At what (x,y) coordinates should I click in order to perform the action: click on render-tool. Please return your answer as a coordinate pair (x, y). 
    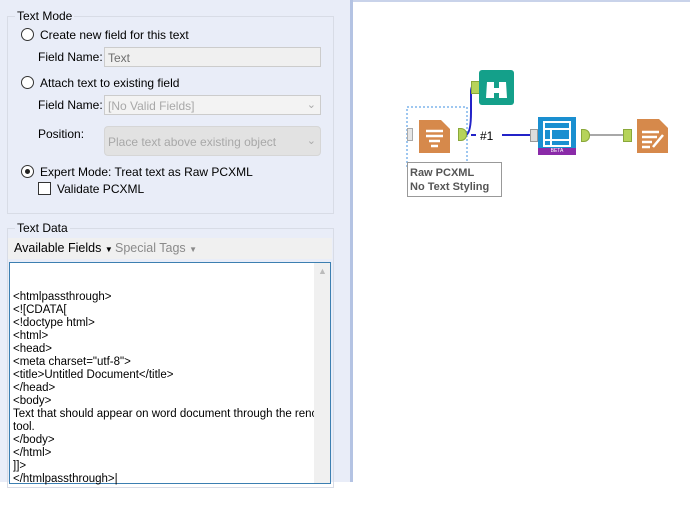
    Looking at the image, I should click on (652, 136).